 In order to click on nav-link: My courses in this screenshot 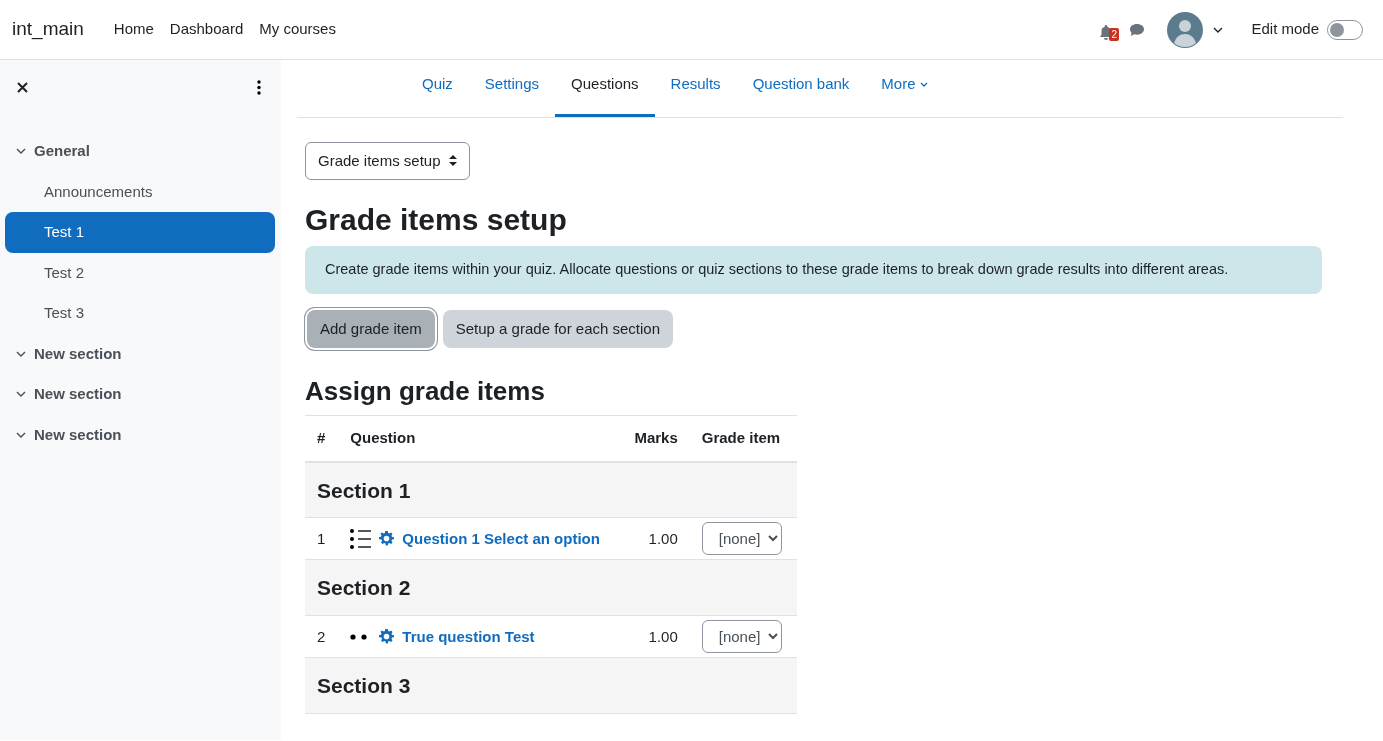, I will do `click(297, 29)`.